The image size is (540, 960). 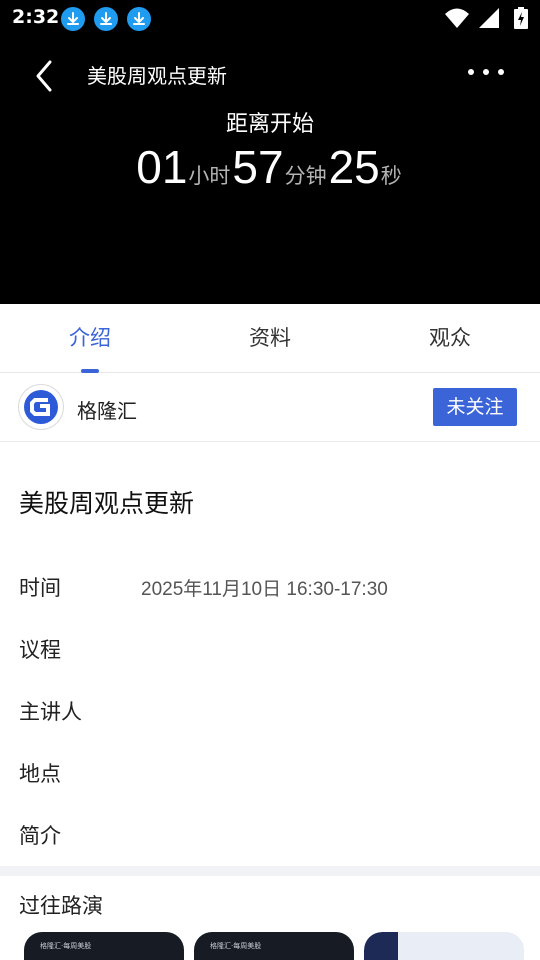 I want to click on wifi-icon, so click(x=457, y=18).